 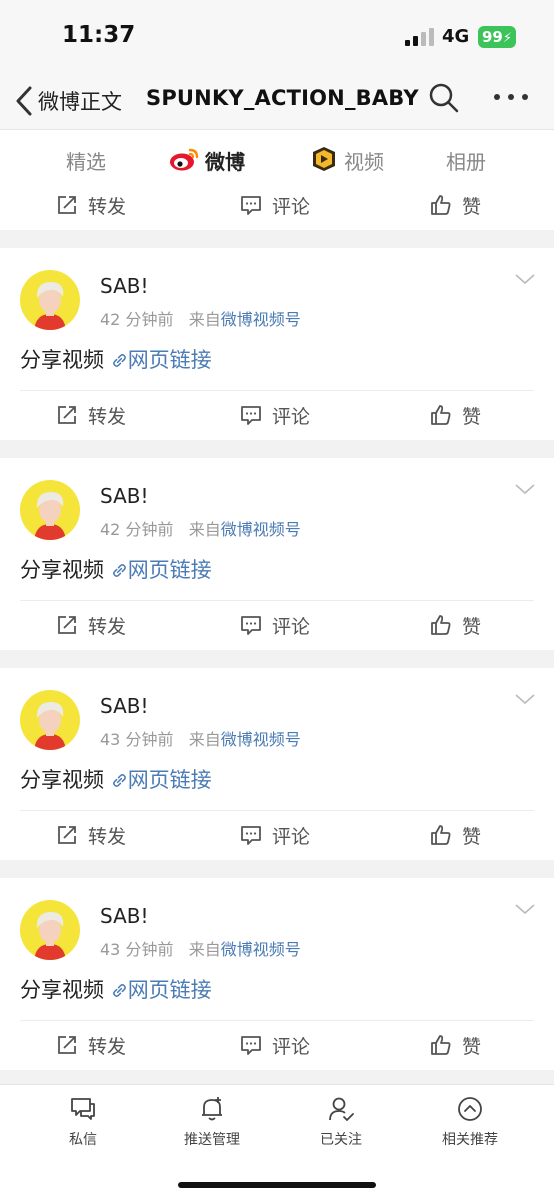 What do you see at coordinates (470, 1122) in the screenshot?
I see `tabbar-recommend: 相关推荐` at bounding box center [470, 1122].